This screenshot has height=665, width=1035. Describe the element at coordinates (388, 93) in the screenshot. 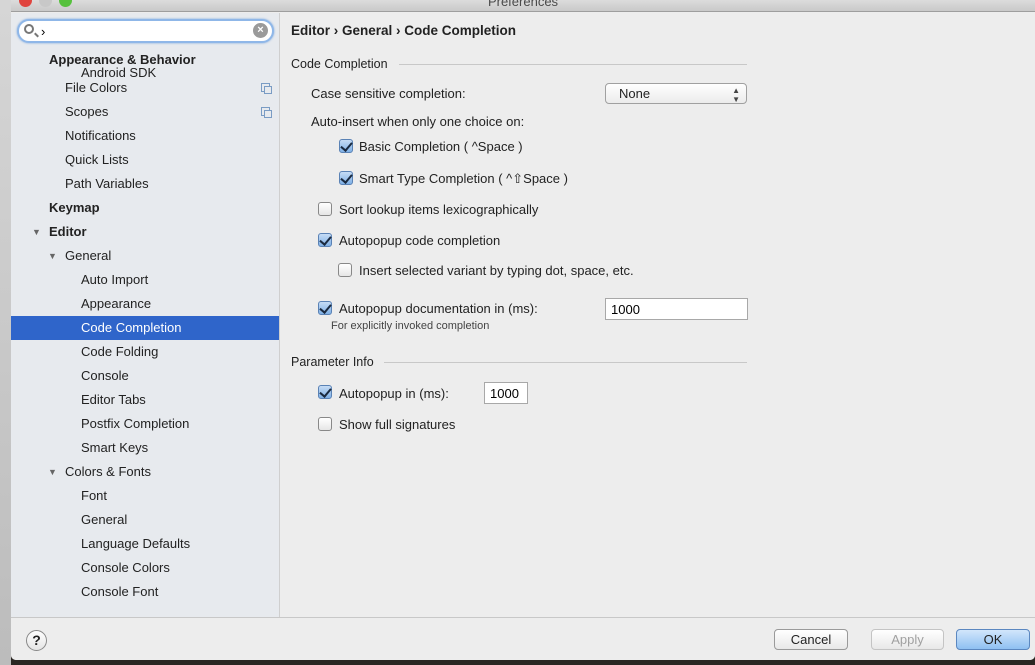

I see `case-sensitive-label: Case sensitive completion:` at that location.